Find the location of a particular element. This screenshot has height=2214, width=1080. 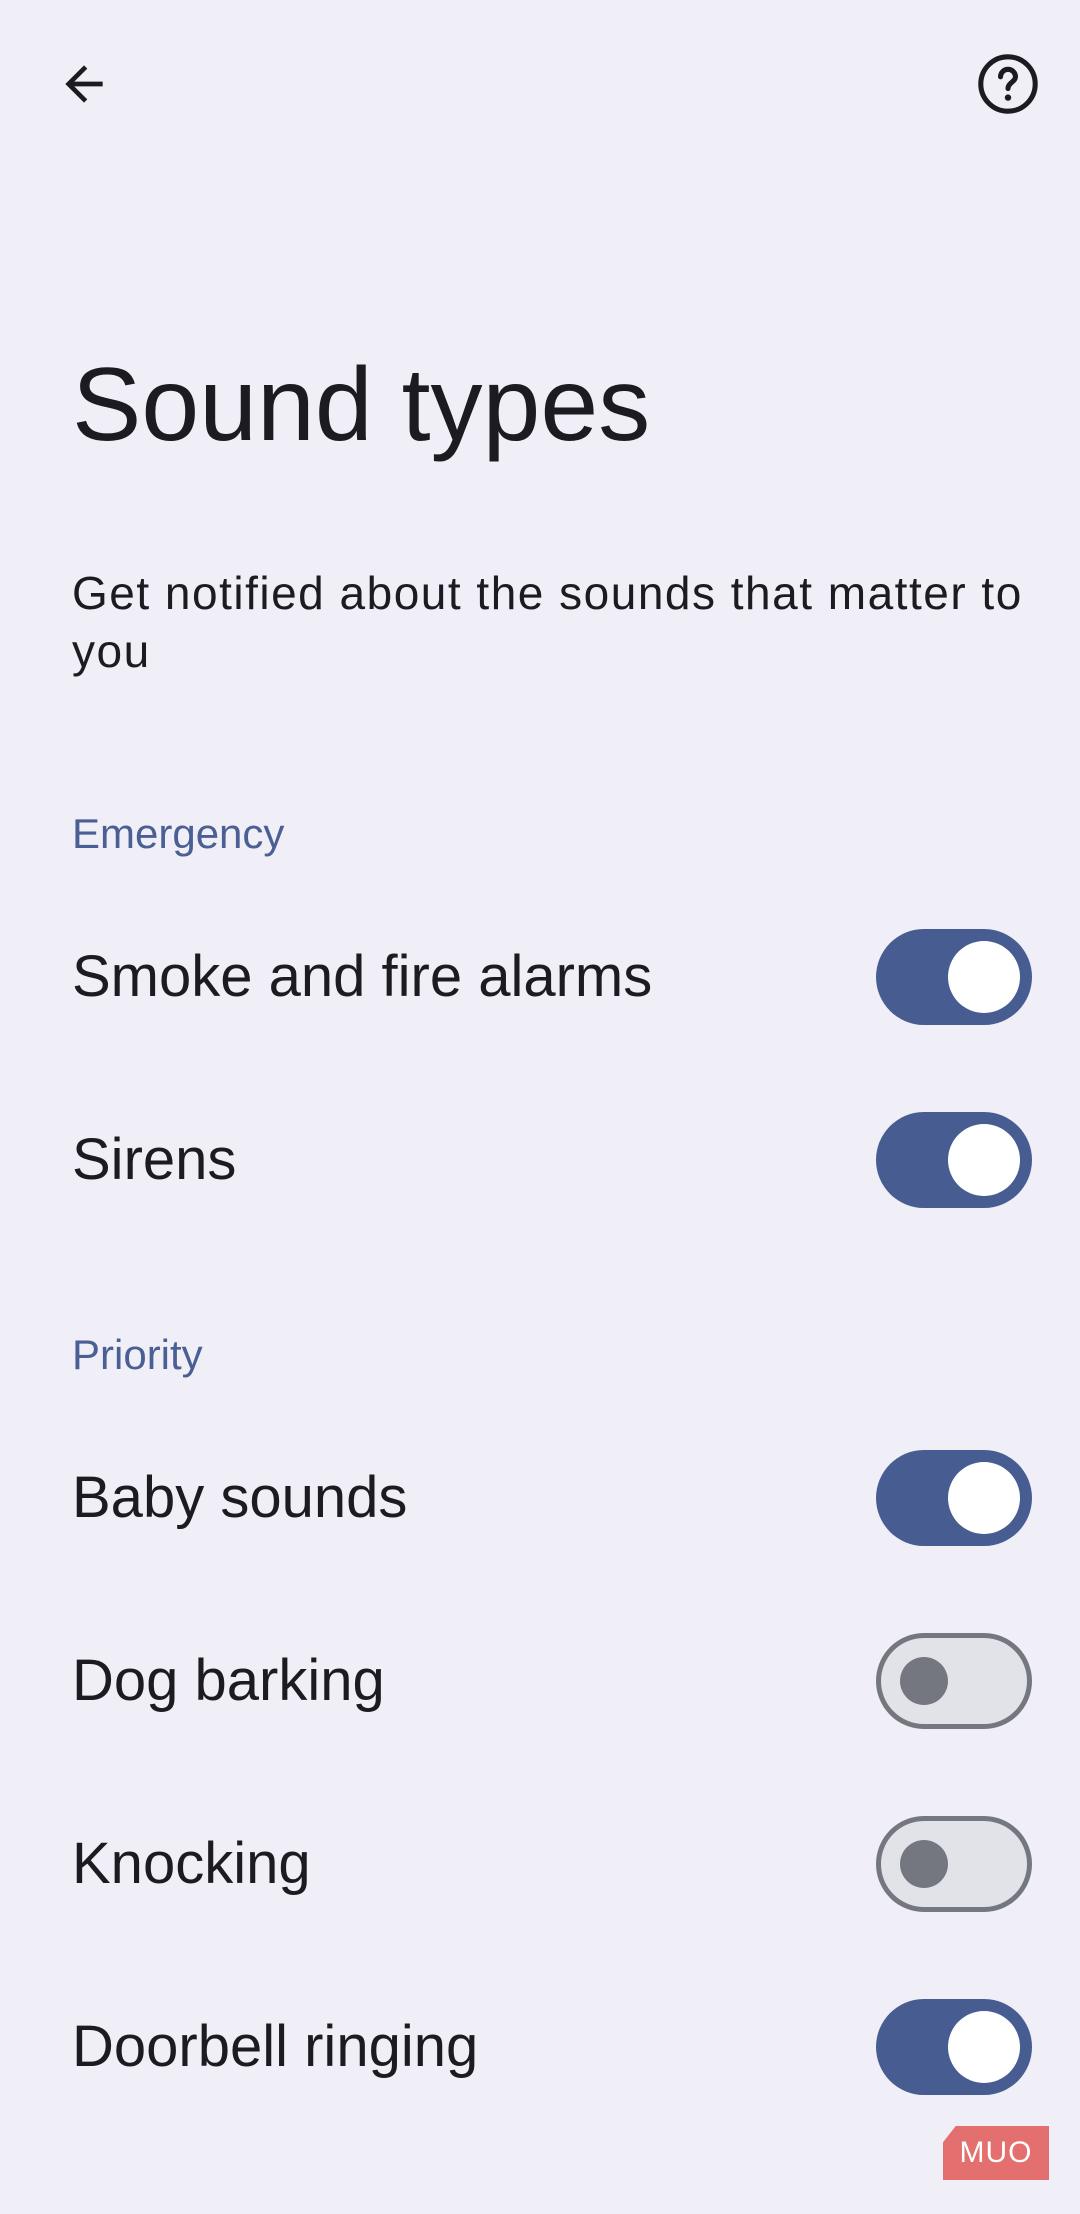

back-button is located at coordinates (84, 84).